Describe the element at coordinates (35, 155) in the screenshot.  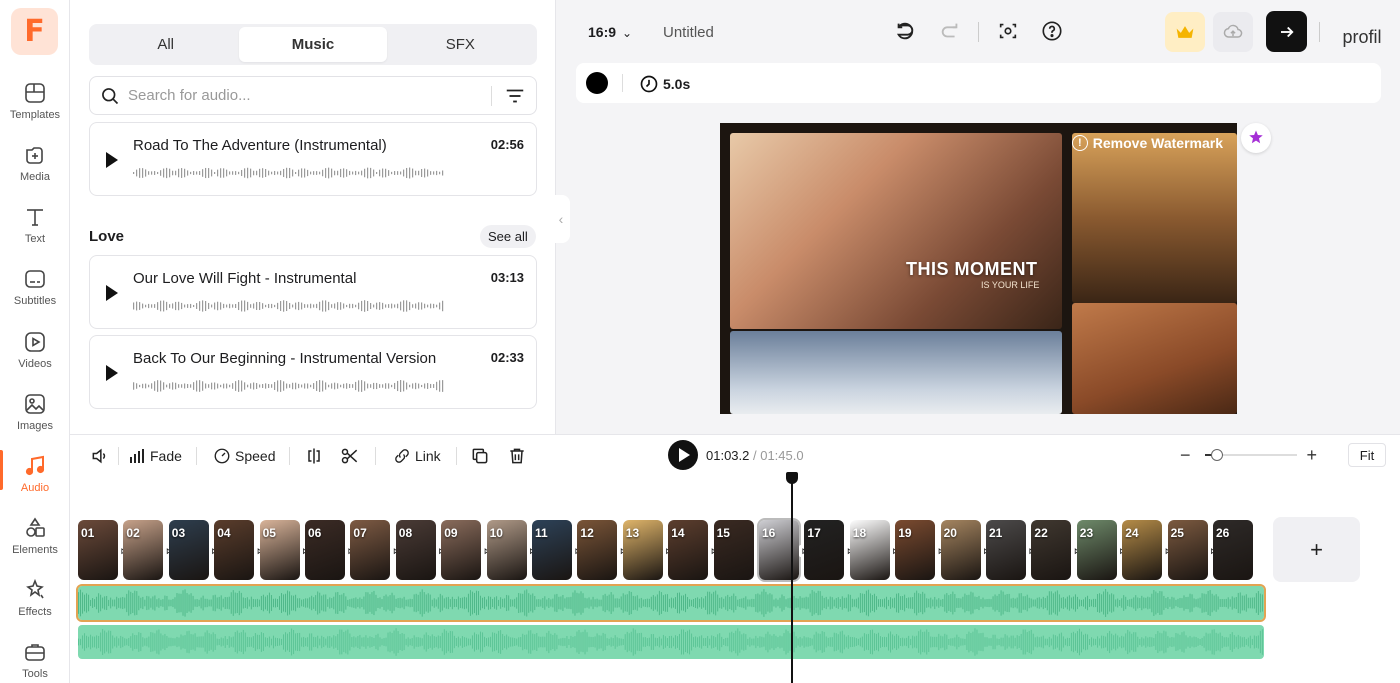
I see `media-icon` at that location.